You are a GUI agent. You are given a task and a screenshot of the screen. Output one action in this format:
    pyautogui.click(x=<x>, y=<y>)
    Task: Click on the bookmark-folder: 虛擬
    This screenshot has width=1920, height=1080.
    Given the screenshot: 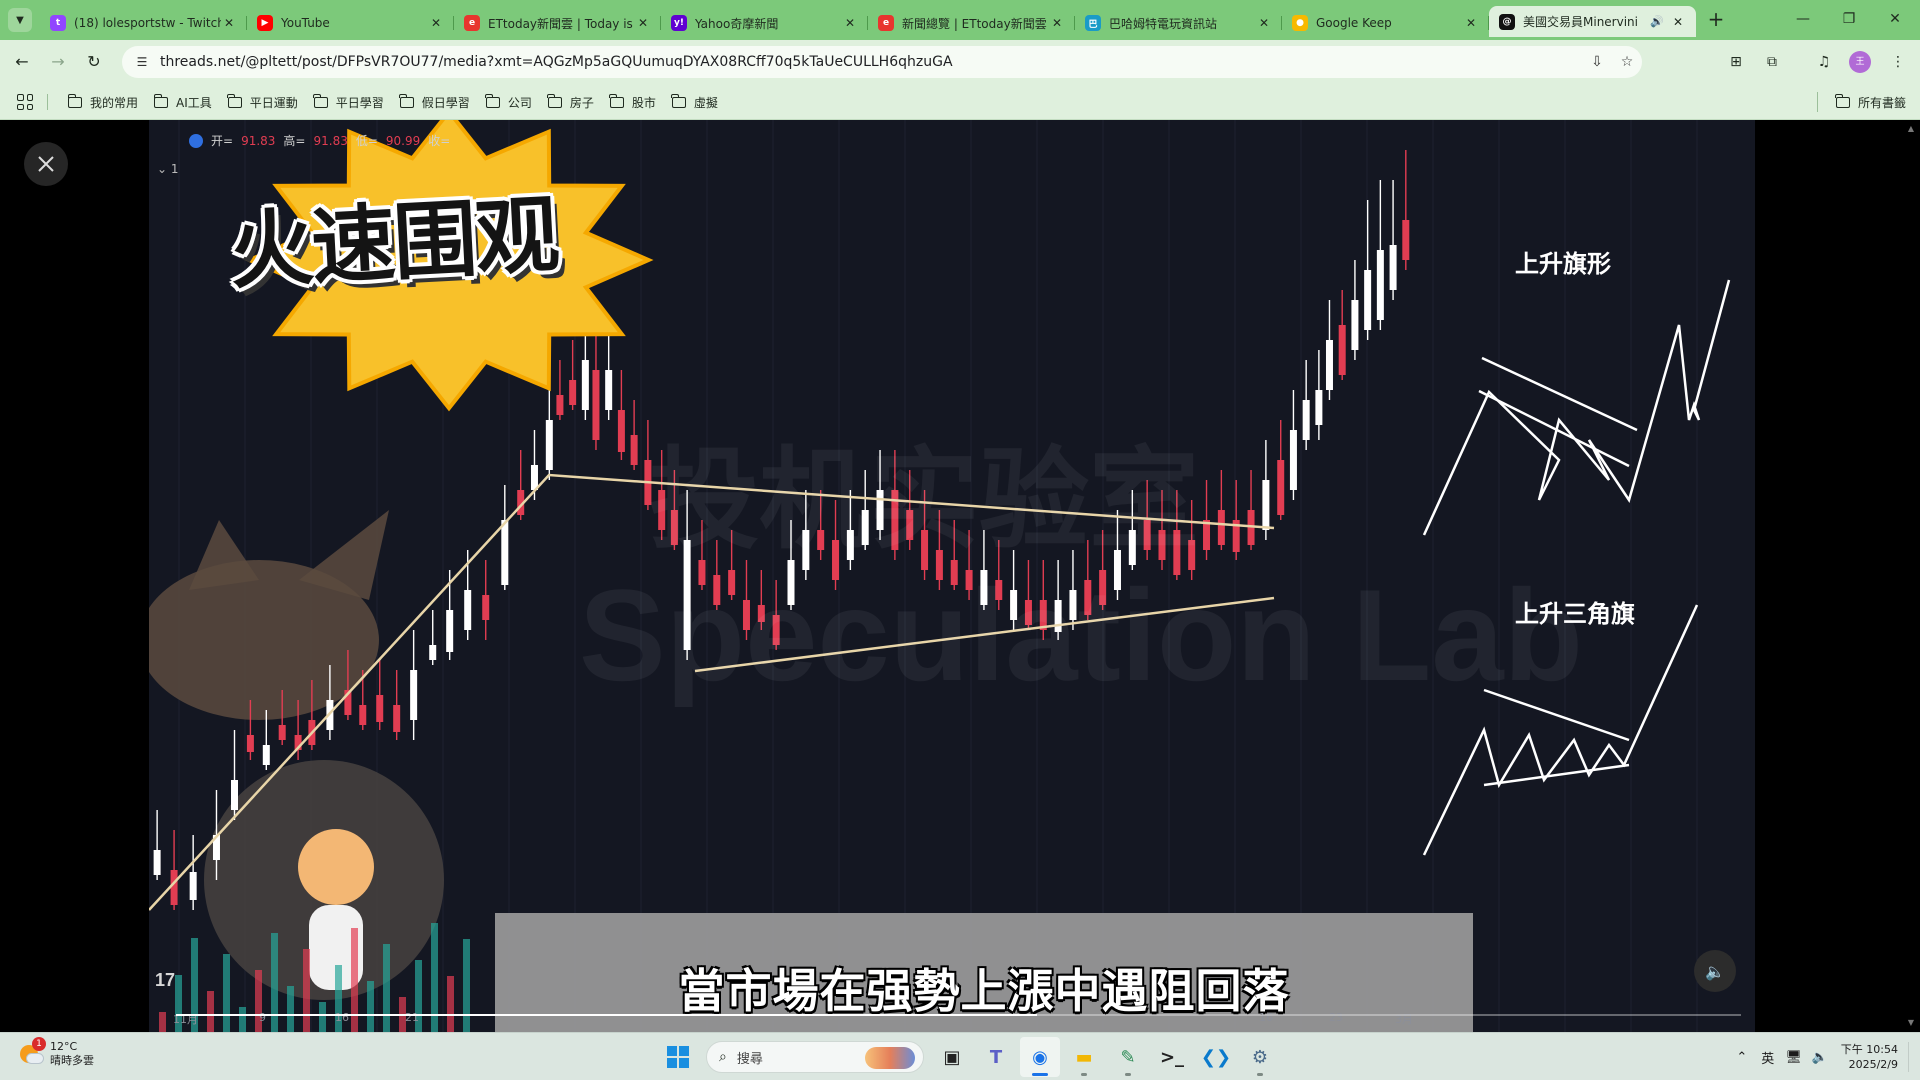 What is the action you would take?
    pyautogui.click(x=695, y=102)
    